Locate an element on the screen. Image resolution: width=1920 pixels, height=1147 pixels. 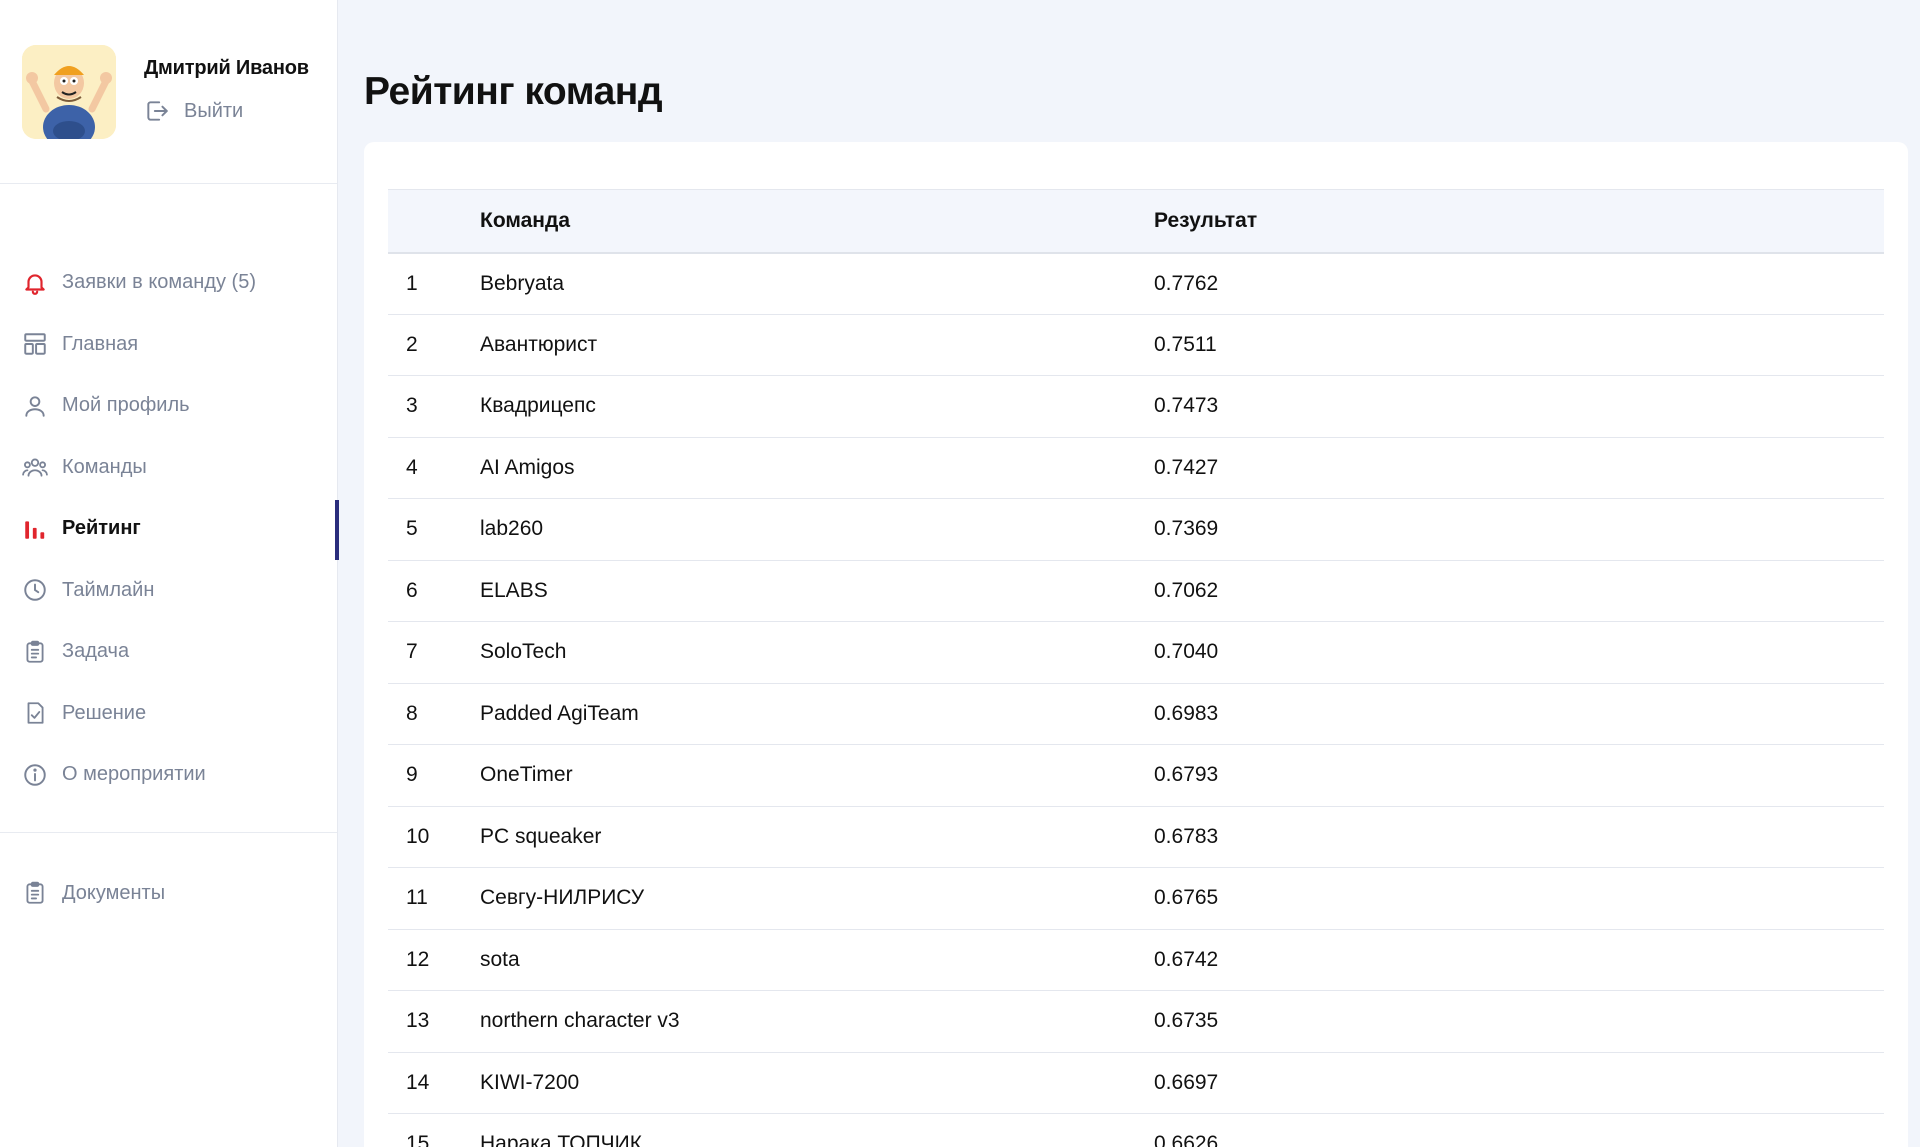
user-icon is located at coordinates (35, 406).